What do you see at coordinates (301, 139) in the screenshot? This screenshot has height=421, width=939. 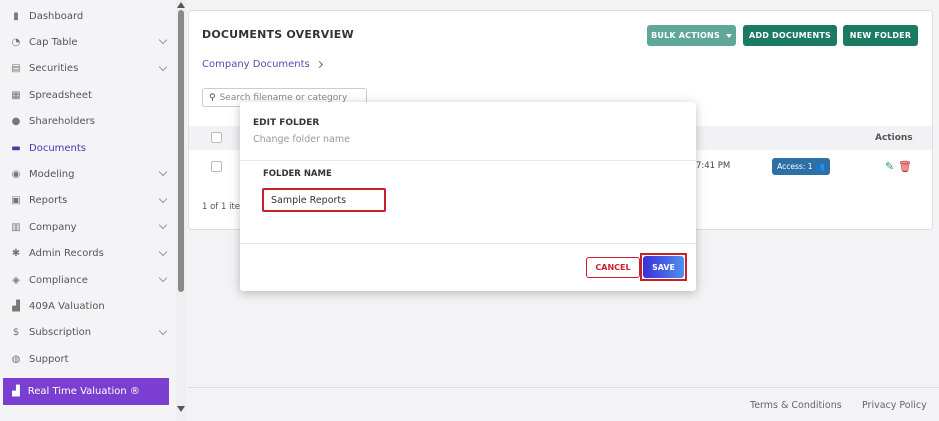 I see `modal-subtitle: Change folder name` at bounding box center [301, 139].